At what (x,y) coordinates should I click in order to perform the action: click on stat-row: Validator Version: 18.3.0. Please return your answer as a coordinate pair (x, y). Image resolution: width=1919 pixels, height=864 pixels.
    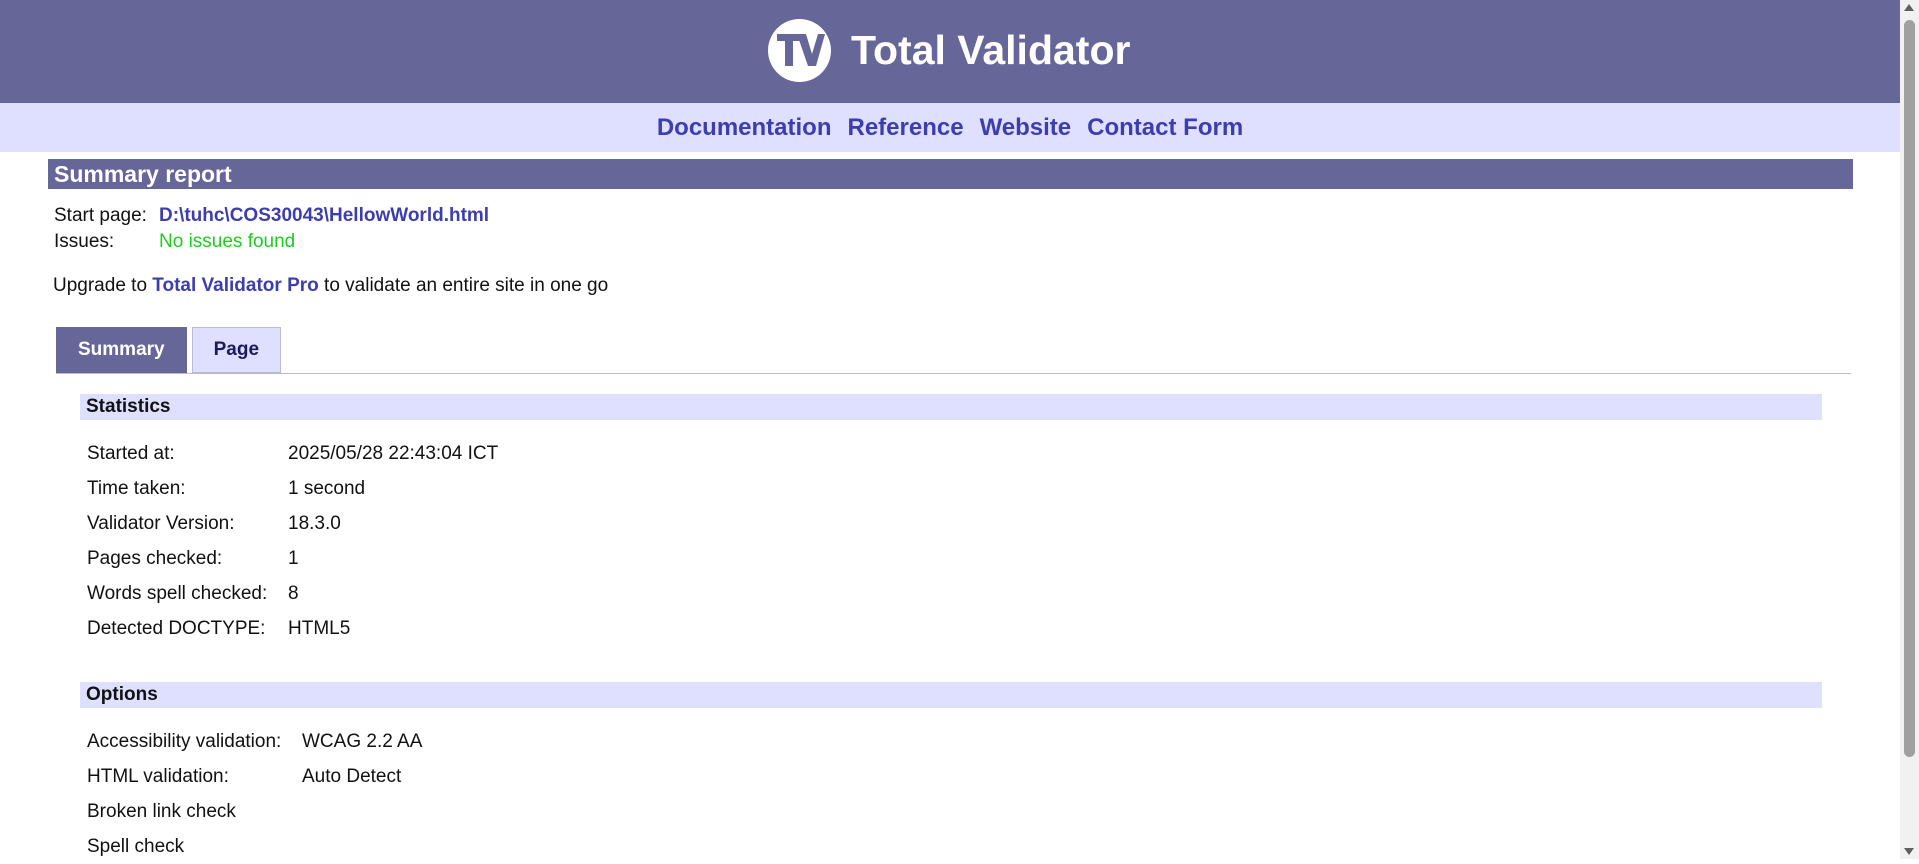
    Looking at the image, I should click on (292, 523).